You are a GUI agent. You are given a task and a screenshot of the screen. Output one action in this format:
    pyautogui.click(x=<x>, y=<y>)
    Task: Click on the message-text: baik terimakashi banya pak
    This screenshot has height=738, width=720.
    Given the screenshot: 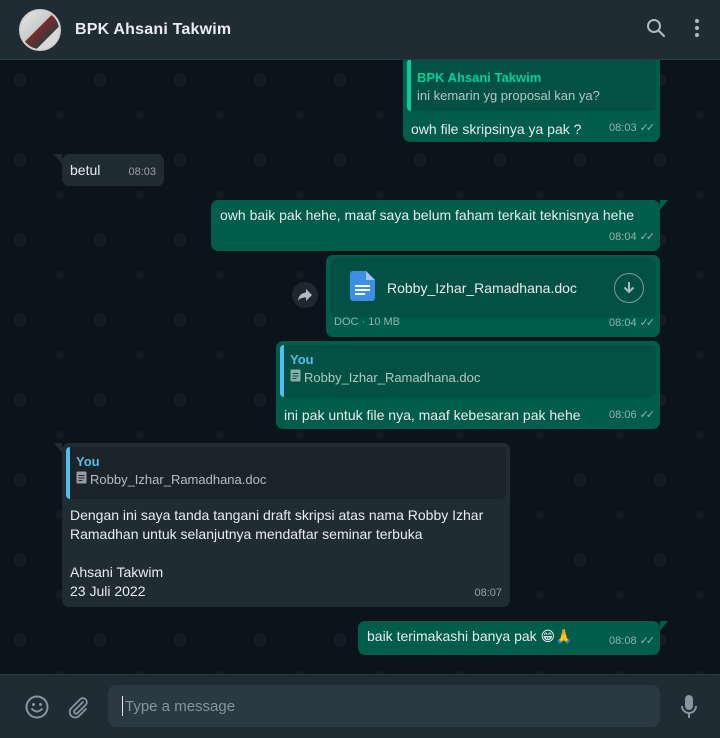 What is the action you would take?
    pyautogui.click(x=452, y=636)
    